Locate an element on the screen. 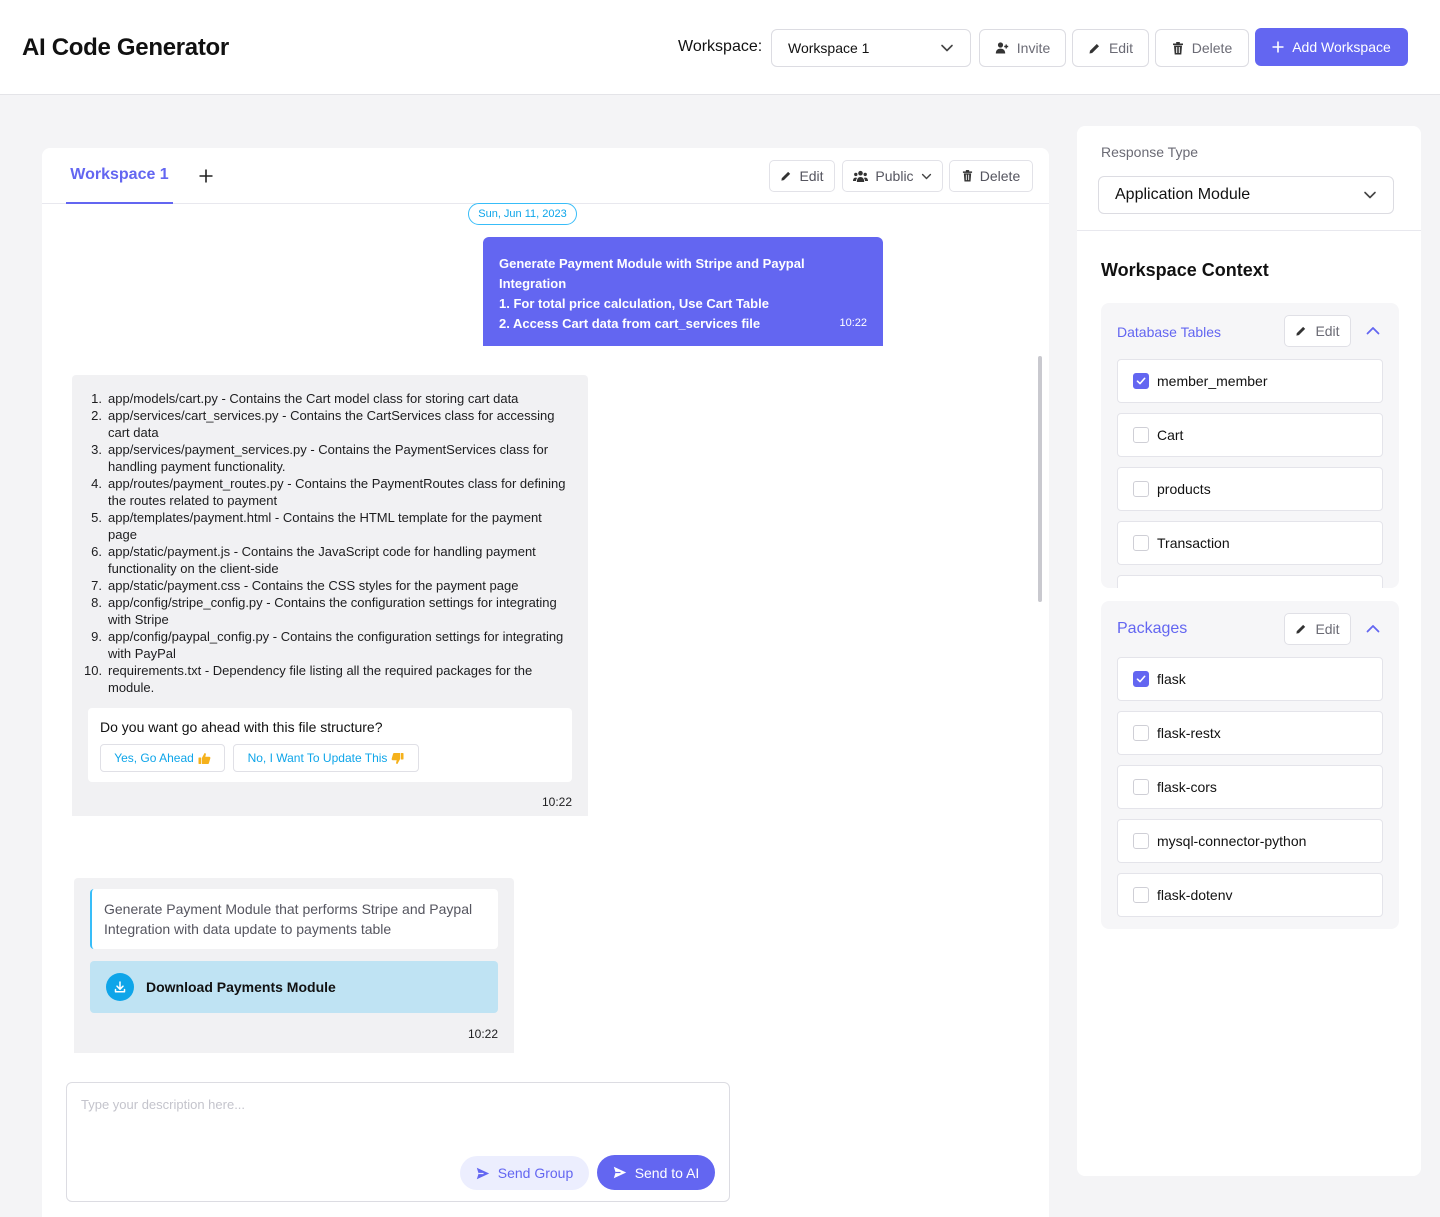 This screenshot has height=1217, width=1440. table-item-member-member: member_member is located at coordinates (1250, 381).